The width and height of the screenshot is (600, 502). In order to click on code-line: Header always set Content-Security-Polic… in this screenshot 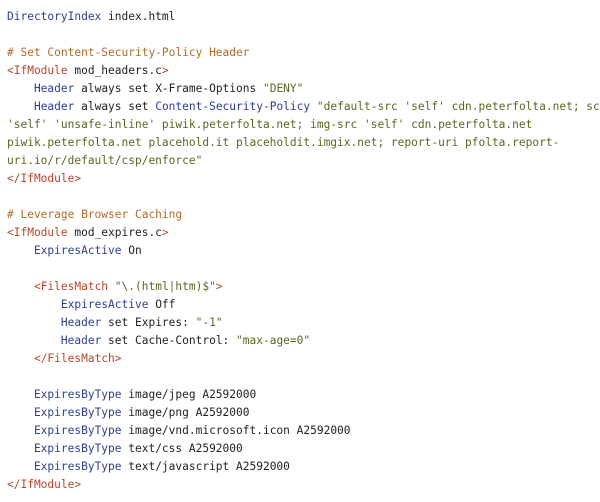, I will do `click(303, 107)`.